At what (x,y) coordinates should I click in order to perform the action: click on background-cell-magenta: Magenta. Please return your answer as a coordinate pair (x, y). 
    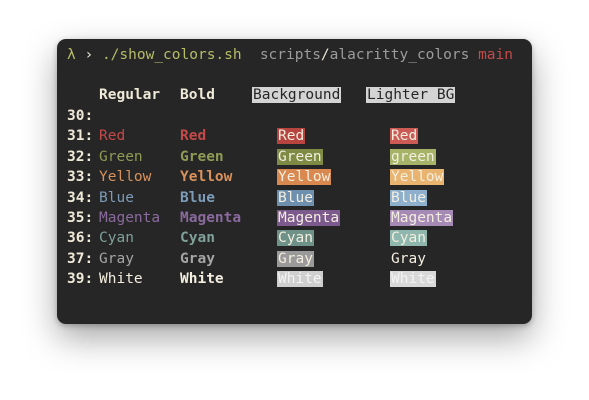
    Looking at the image, I should click on (309, 218).